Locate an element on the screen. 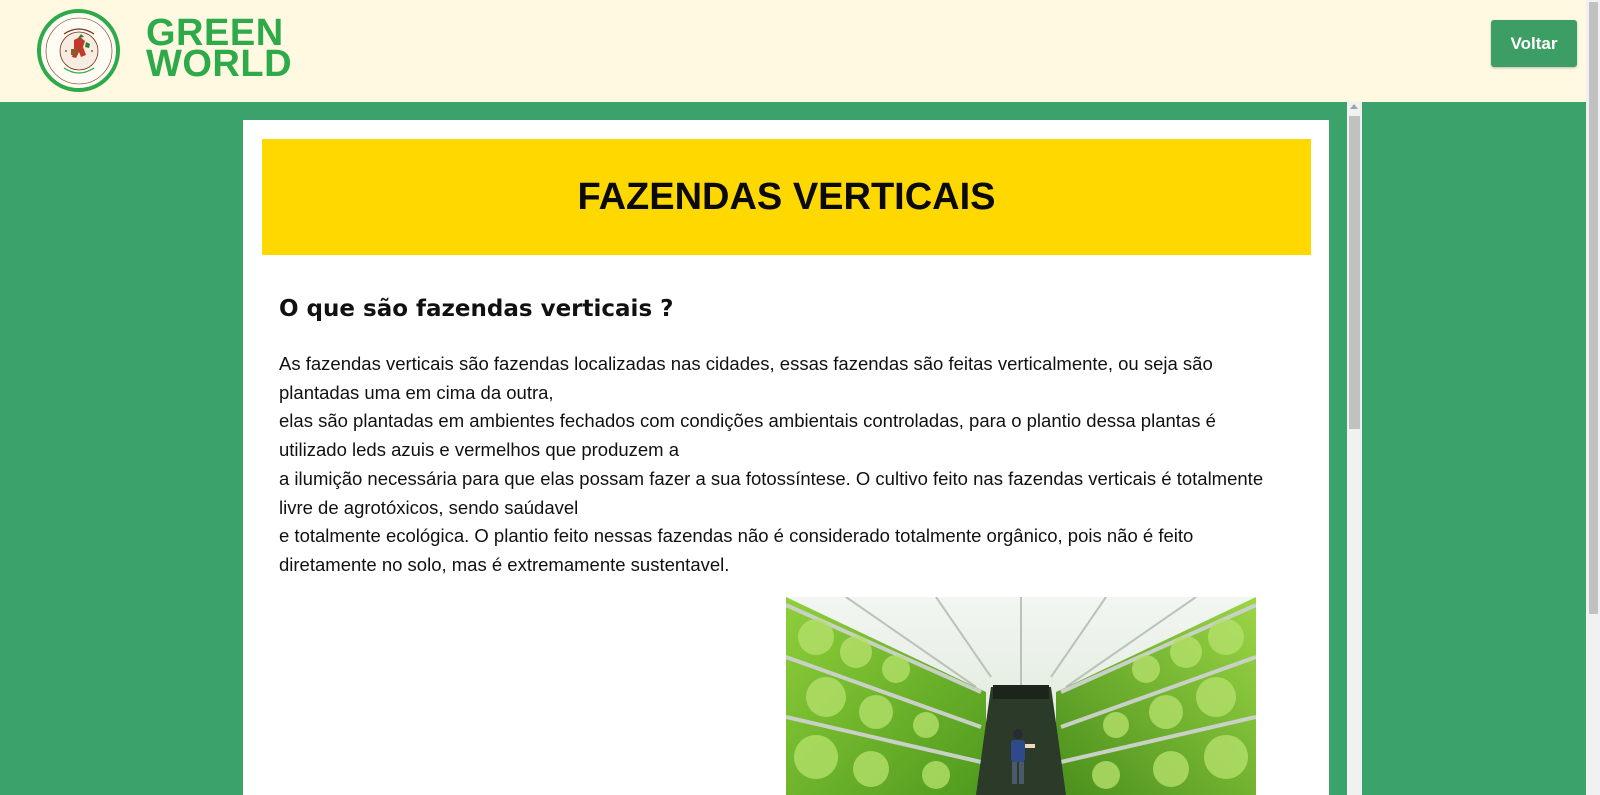 Image resolution: width=1600 pixels, height=795 pixels. content-scrollbar-thumb is located at coordinates (1354, 272).